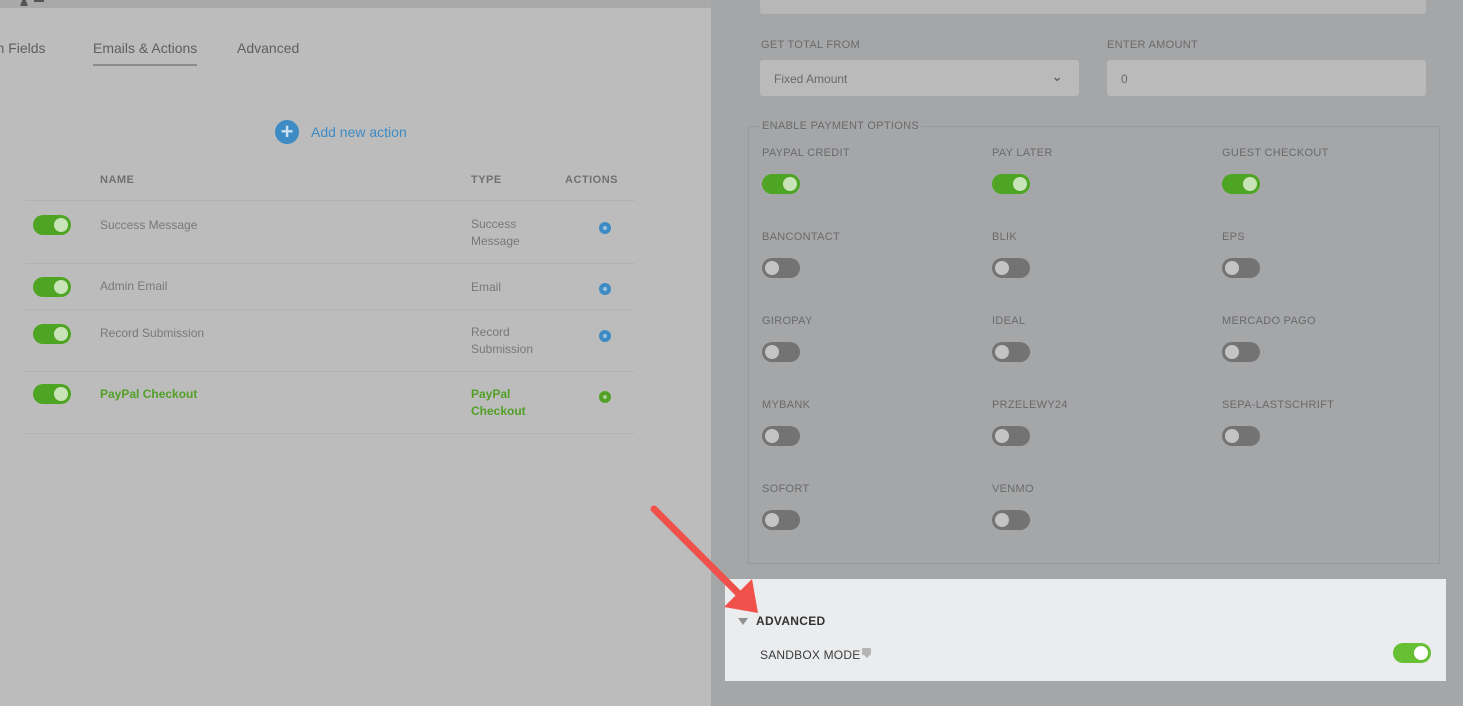 The image size is (1463, 706). Describe the element at coordinates (355, 4) in the screenshot. I see `top-bar` at that location.